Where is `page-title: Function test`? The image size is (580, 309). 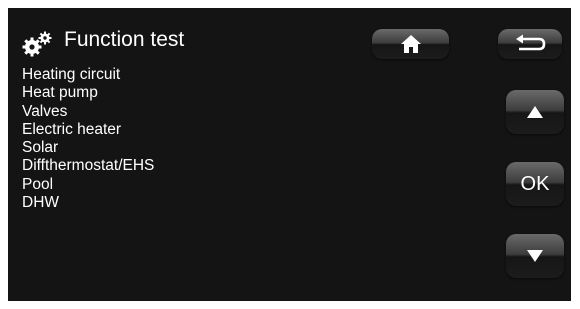 page-title: Function test is located at coordinates (124, 39).